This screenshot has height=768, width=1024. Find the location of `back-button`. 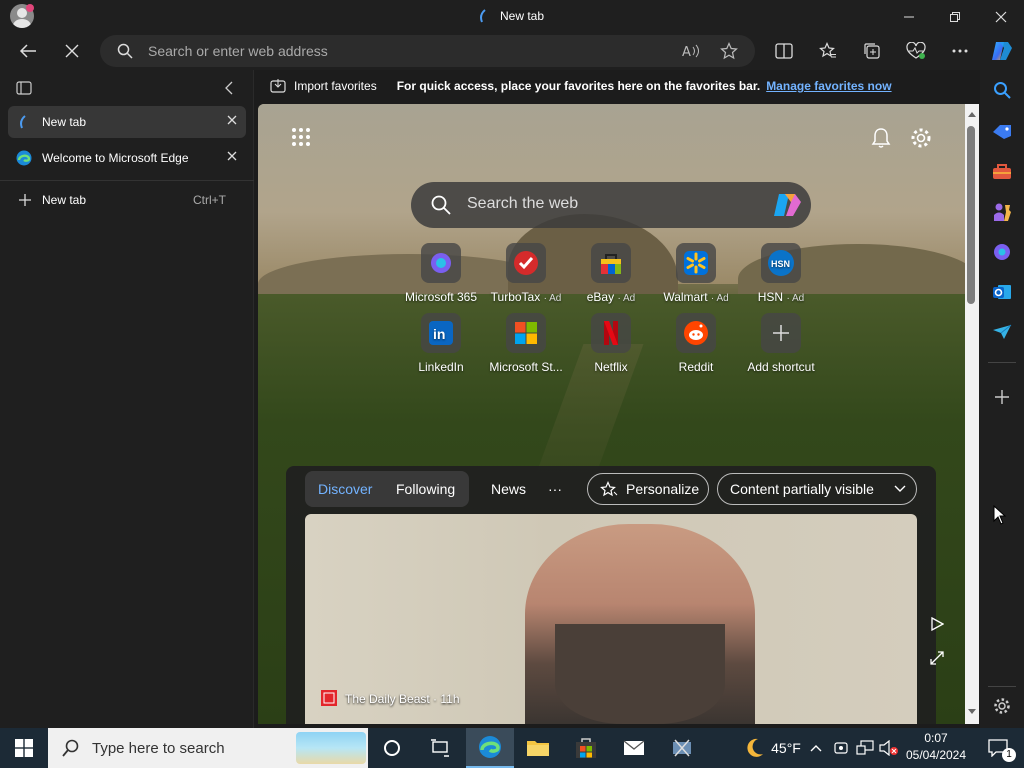

back-button is located at coordinates (28, 51).